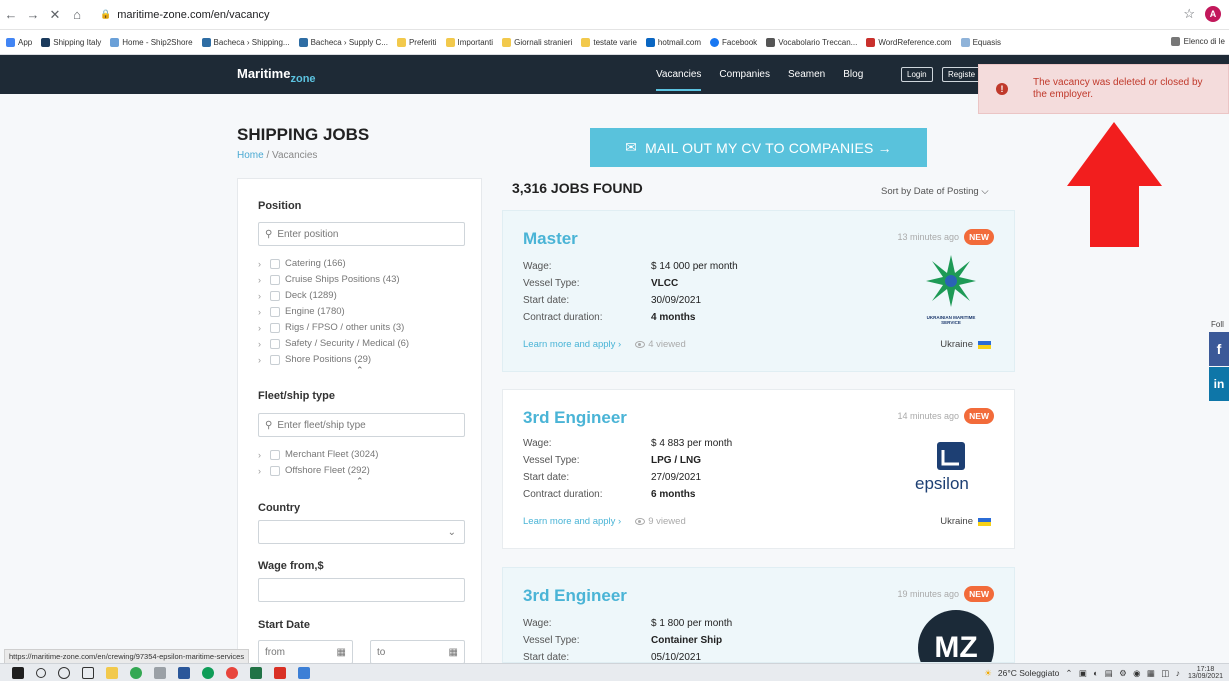  Describe the element at coordinates (41, 672) in the screenshot. I see `search-icon` at that location.